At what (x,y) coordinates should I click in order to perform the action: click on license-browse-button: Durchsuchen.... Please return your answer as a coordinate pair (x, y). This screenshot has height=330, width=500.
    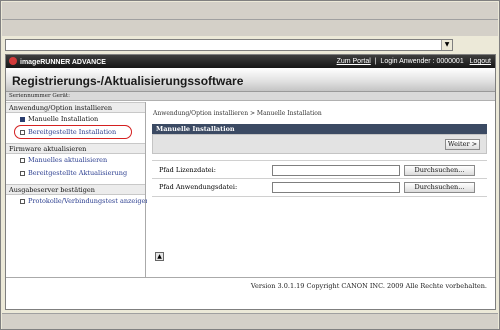
    Looking at the image, I should click on (439, 170).